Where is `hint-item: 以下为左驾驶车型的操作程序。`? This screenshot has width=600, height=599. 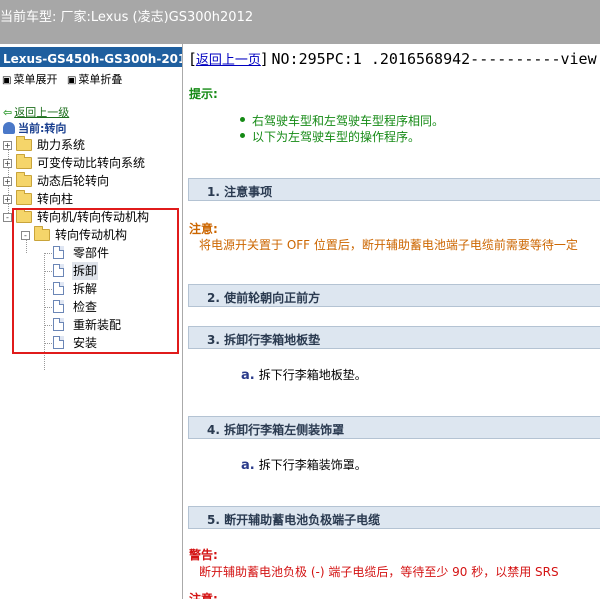 hint-item: 以下为左驾驶车型的操作程序。 is located at coordinates (341, 136).